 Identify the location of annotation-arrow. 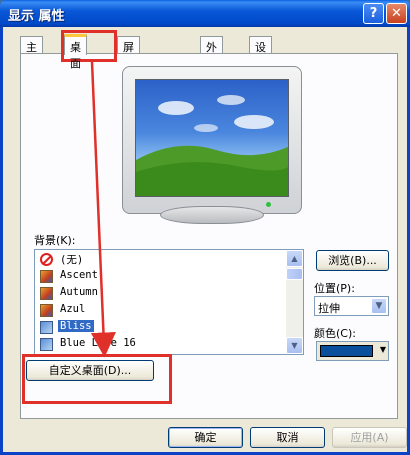
(103, 209).